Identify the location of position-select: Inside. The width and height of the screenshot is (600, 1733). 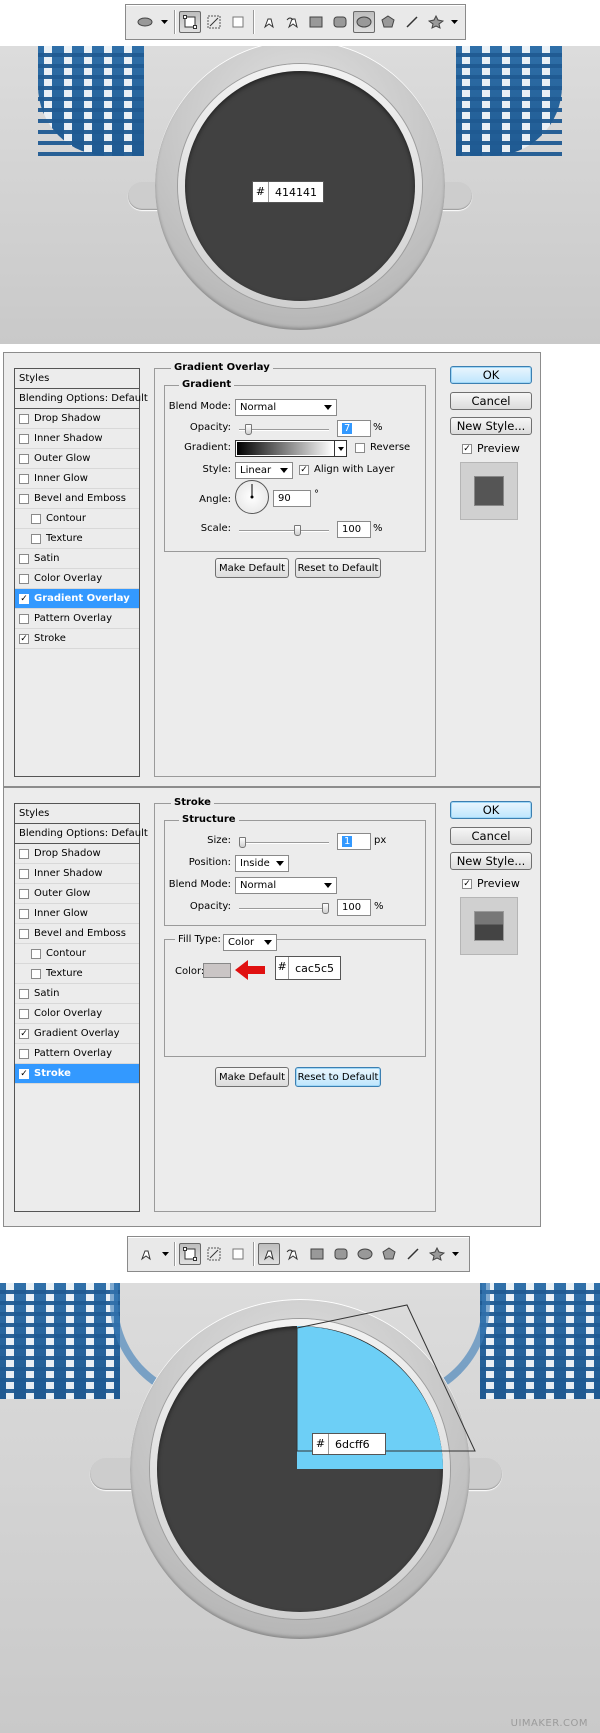
(262, 863).